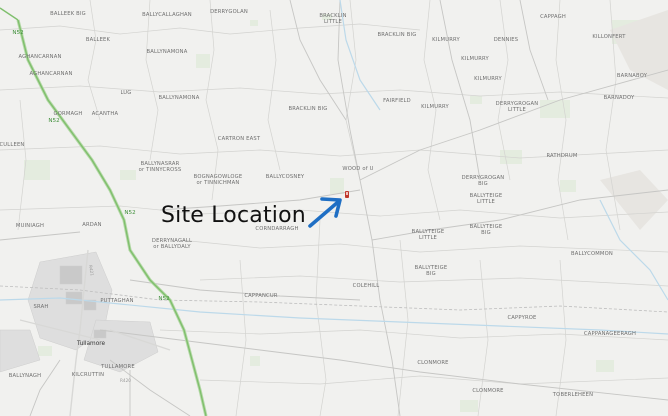  What do you see at coordinates (619, 98) in the screenshot?
I see `townland-label: BARNADOY` at bounding box center [619, 98].